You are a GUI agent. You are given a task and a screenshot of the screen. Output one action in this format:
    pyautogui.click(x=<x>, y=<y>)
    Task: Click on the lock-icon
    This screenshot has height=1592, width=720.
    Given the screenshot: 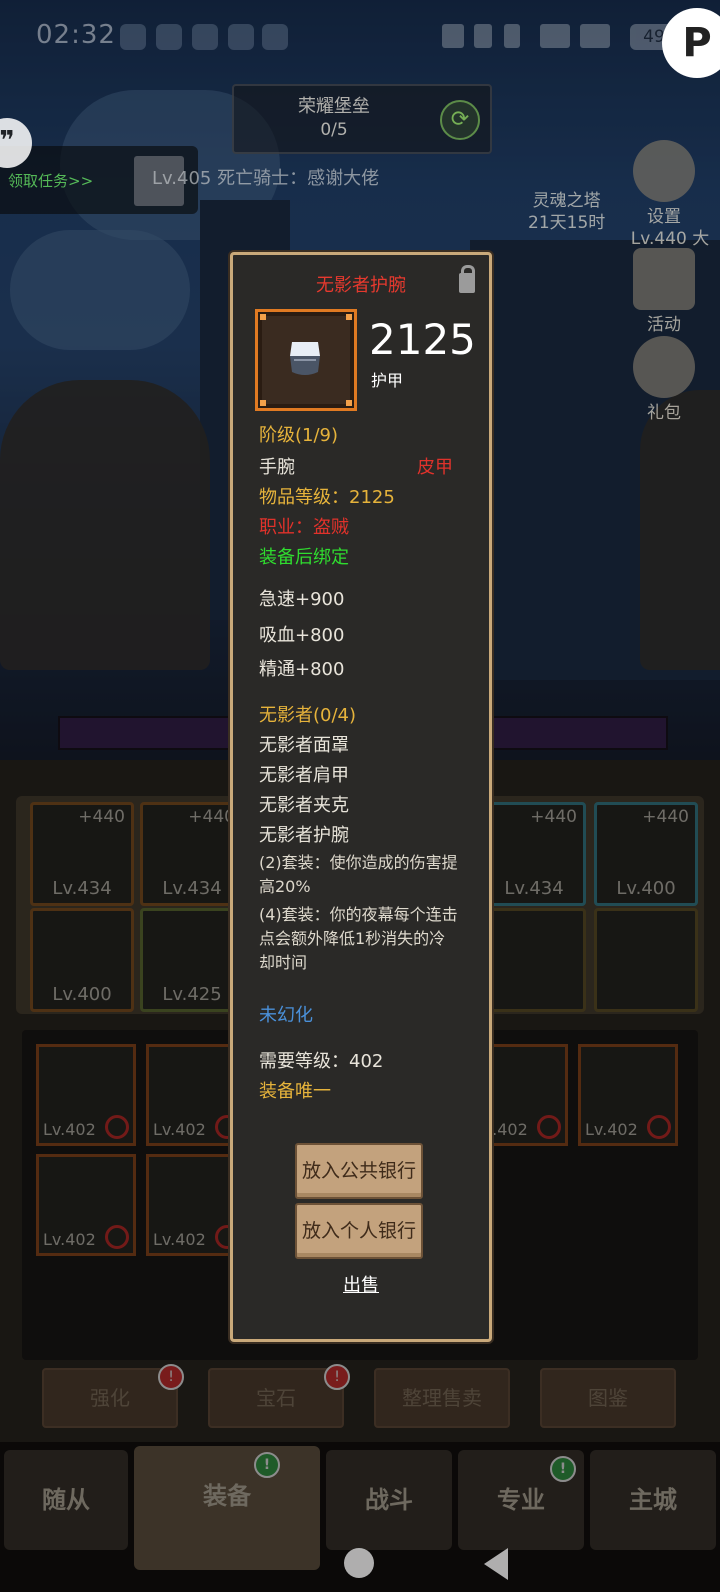 What is the action you would take?
    pyautogui.click(x=467, y=279)
    